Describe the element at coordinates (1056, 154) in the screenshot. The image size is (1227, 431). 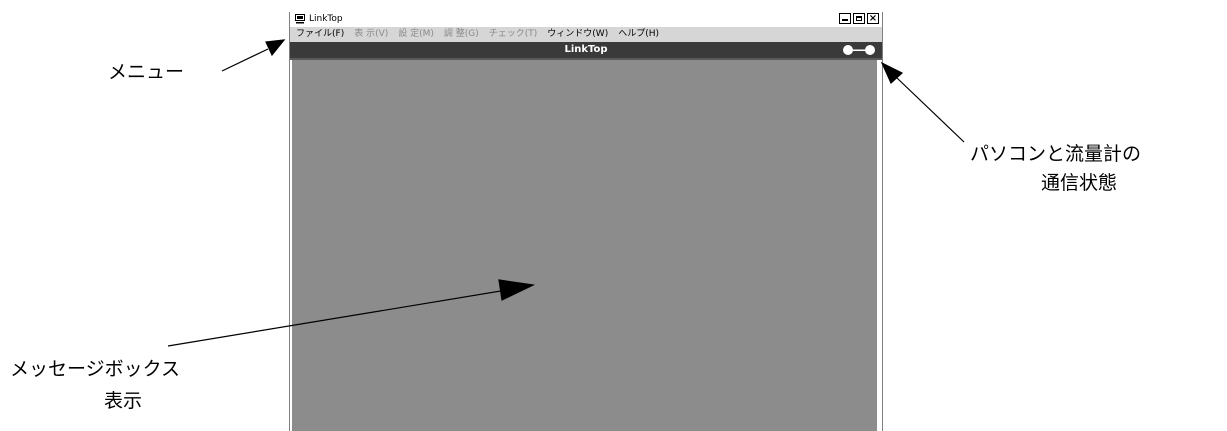
I see `annotation-connection-line1: パソコンと流量計の` at that location.